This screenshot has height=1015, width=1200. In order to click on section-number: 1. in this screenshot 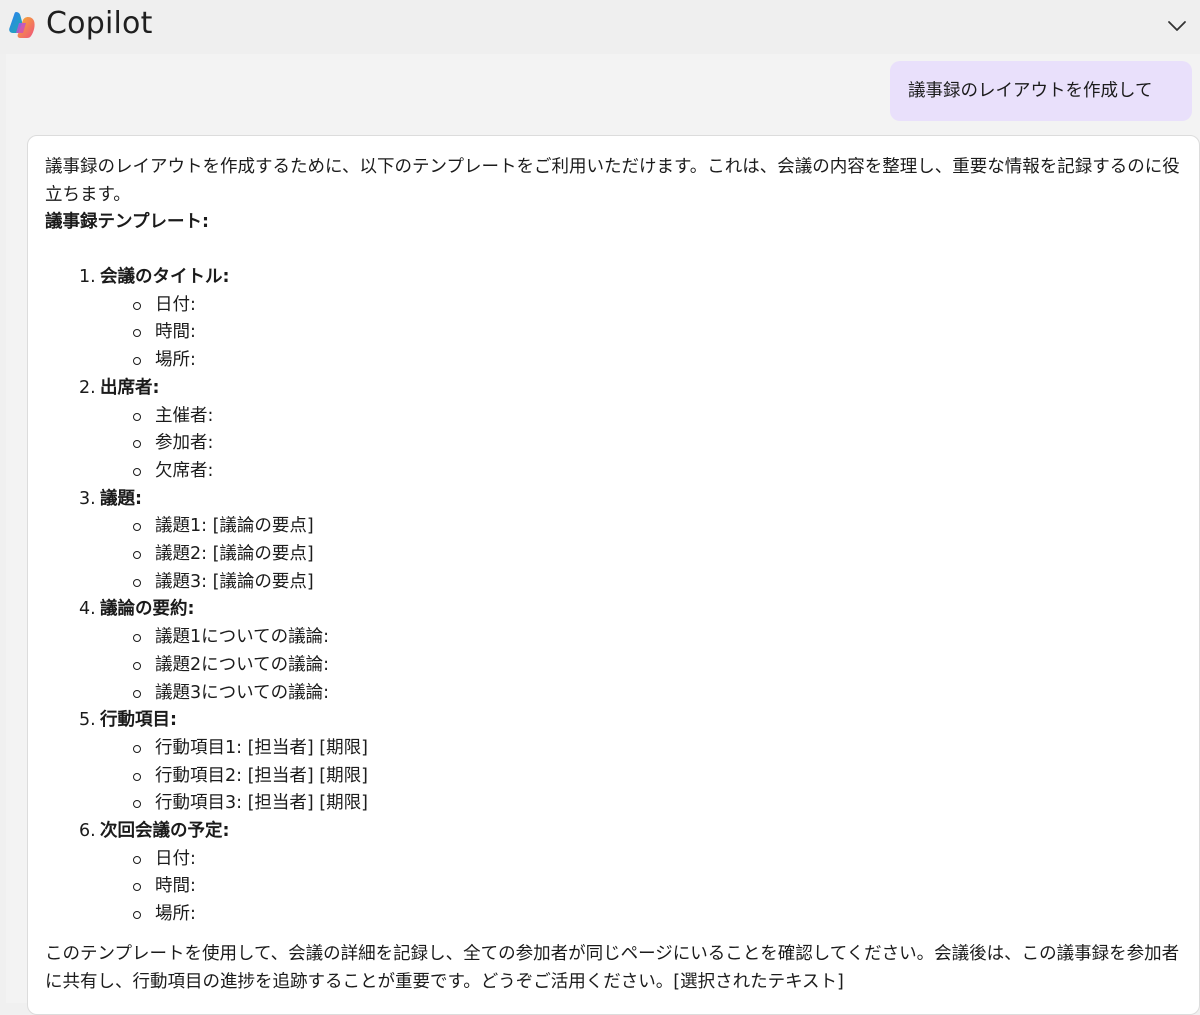, I will do `click(87, 277)`.